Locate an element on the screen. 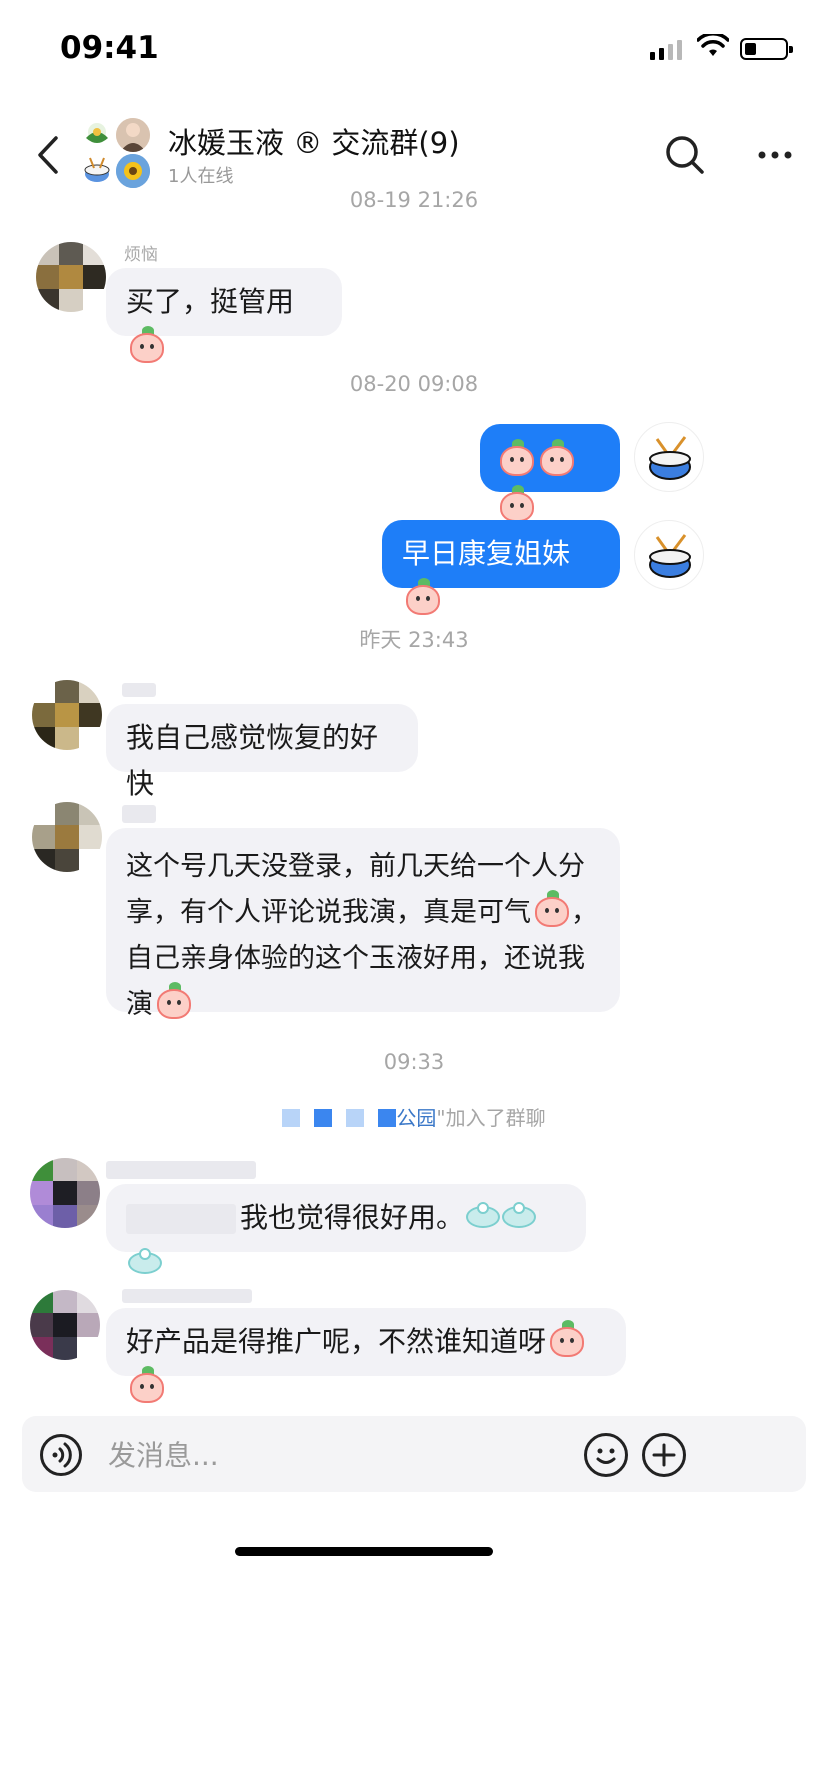  angry-peach-emoji-icon is located at coordinates (174, 1001).